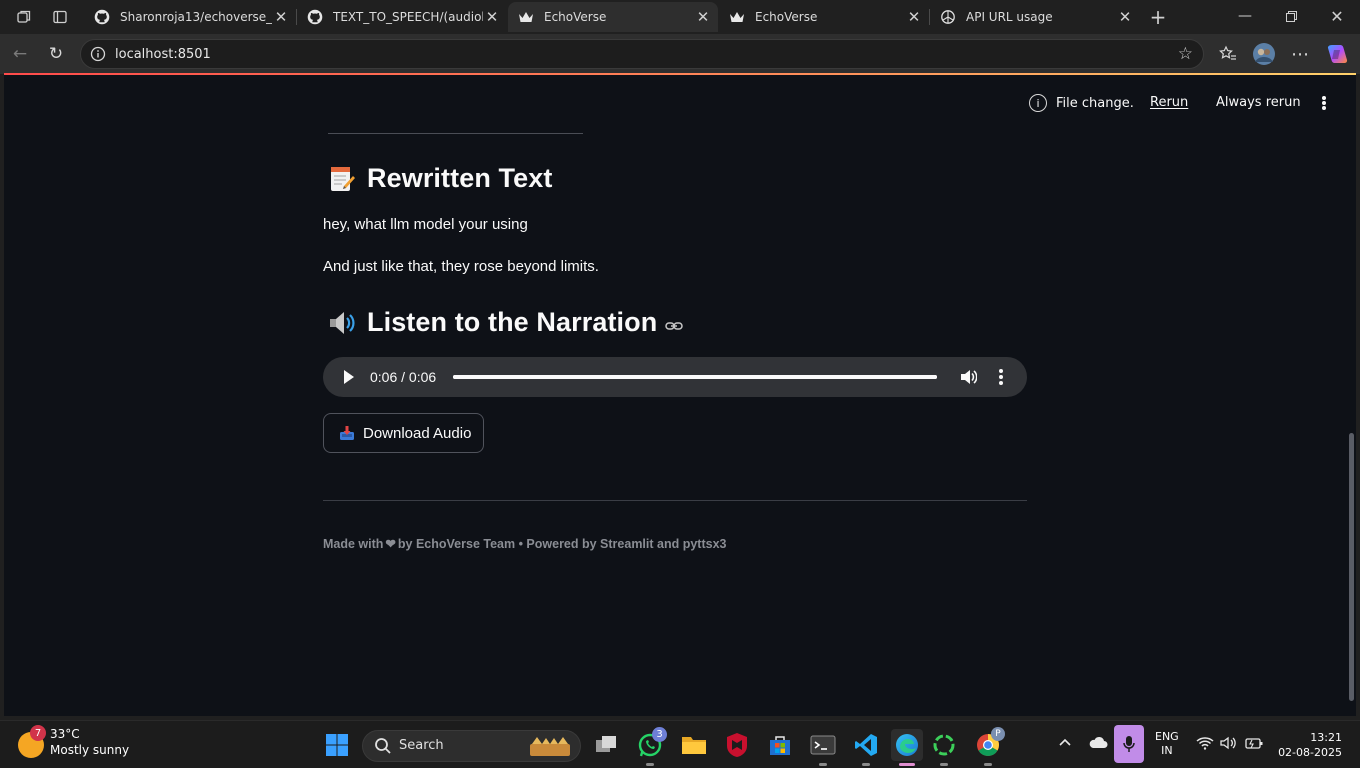  Describe the element at coordinates (20, 54) in the screenshot. I see `back-icon: ←` at that location.